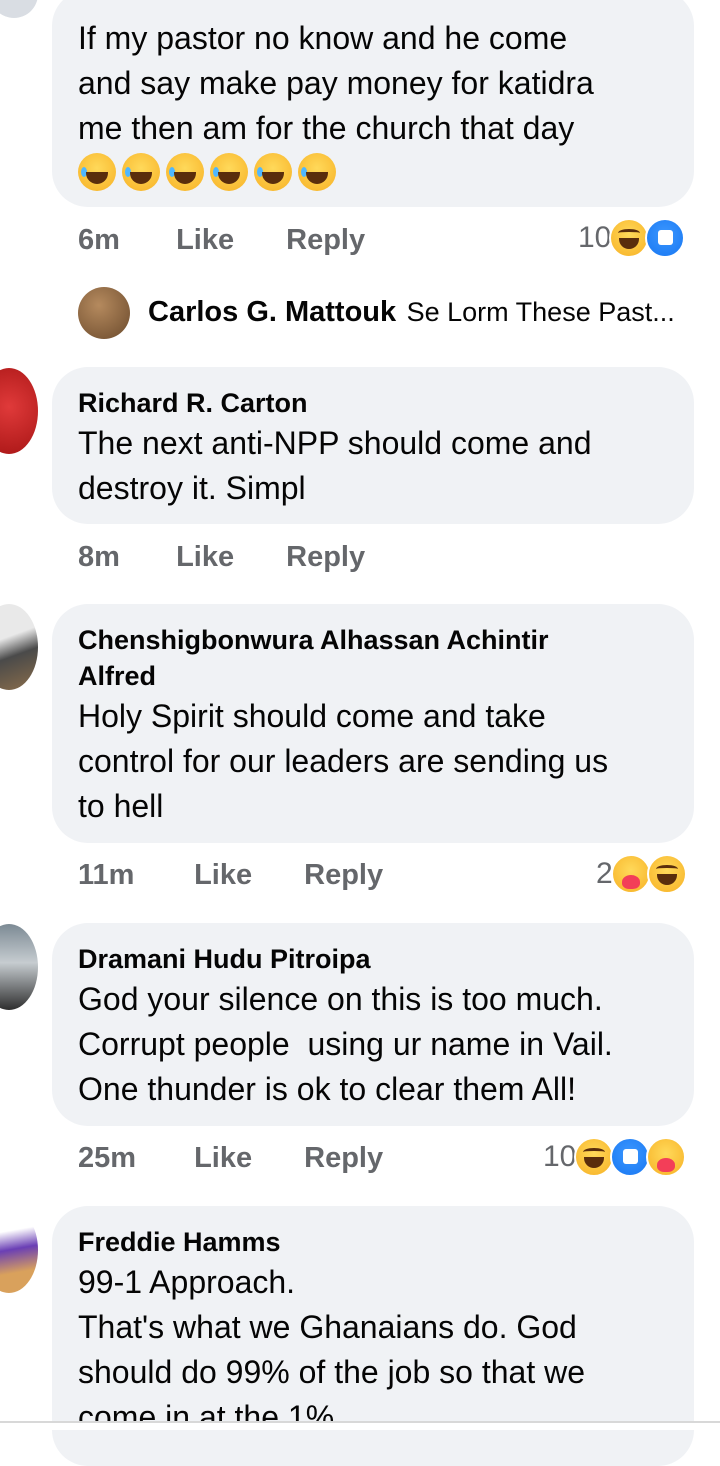 Image resolution: width=720 pixels, height=1466 pixels. What do you see at coordinates (373, 1242) in the screenshot?
I see `comment-author: Freddie Hamms` at bounding box center [373, 1242].